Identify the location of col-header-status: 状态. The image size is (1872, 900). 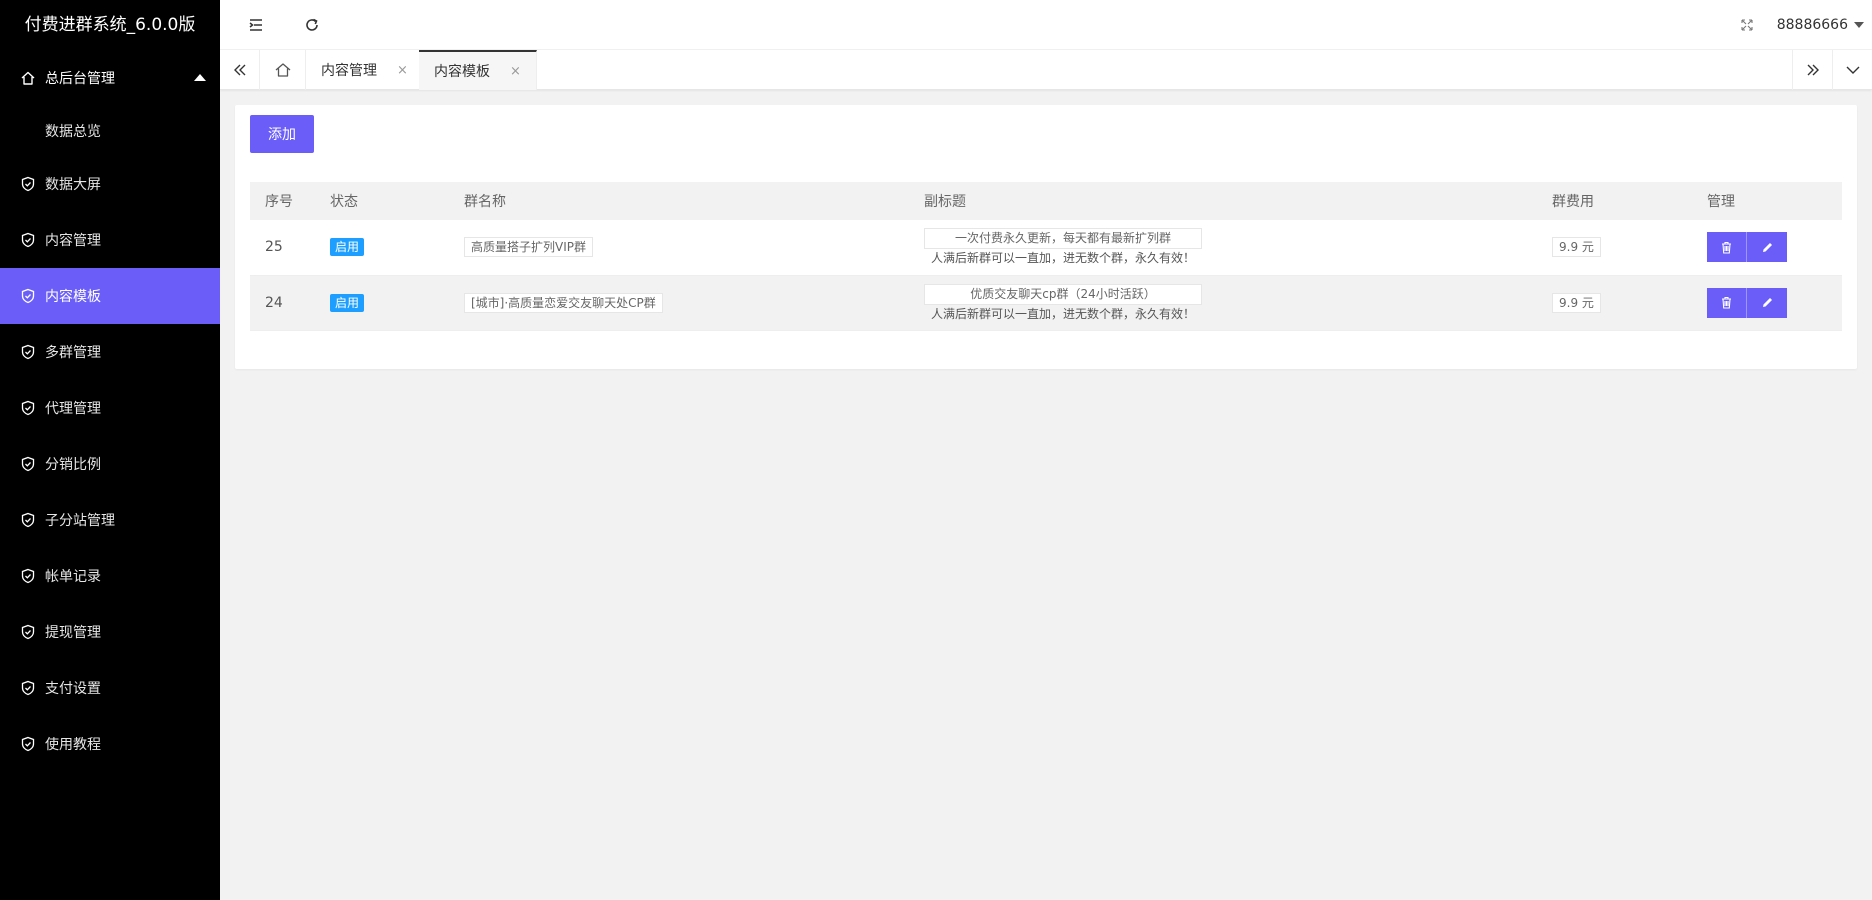
(344, 202).